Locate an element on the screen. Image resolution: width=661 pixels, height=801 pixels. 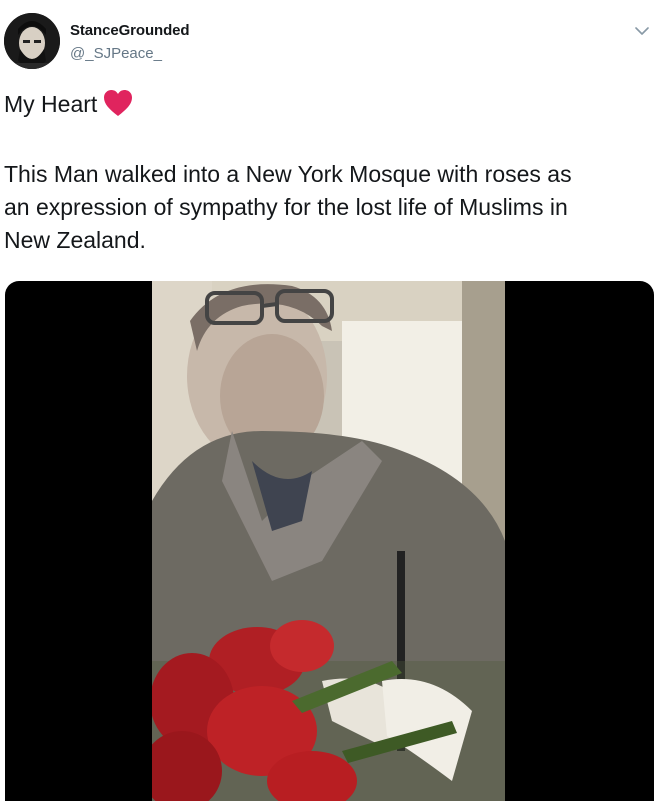
avatar is located at coordinates (32, 41).